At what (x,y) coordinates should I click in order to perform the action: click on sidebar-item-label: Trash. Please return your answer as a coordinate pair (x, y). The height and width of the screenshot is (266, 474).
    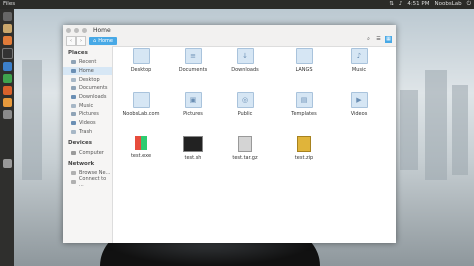
    Looking at the image, I should click on (86, 131).